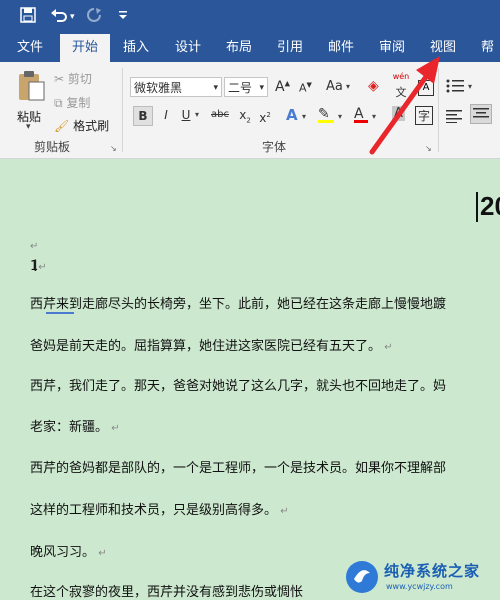 Image resolution: width=500 pixels, height=600 pixels. Describe the element at coordinates (28, 127) in the screenshot. I see `paste-dropdown-icon: ▾` at that location.